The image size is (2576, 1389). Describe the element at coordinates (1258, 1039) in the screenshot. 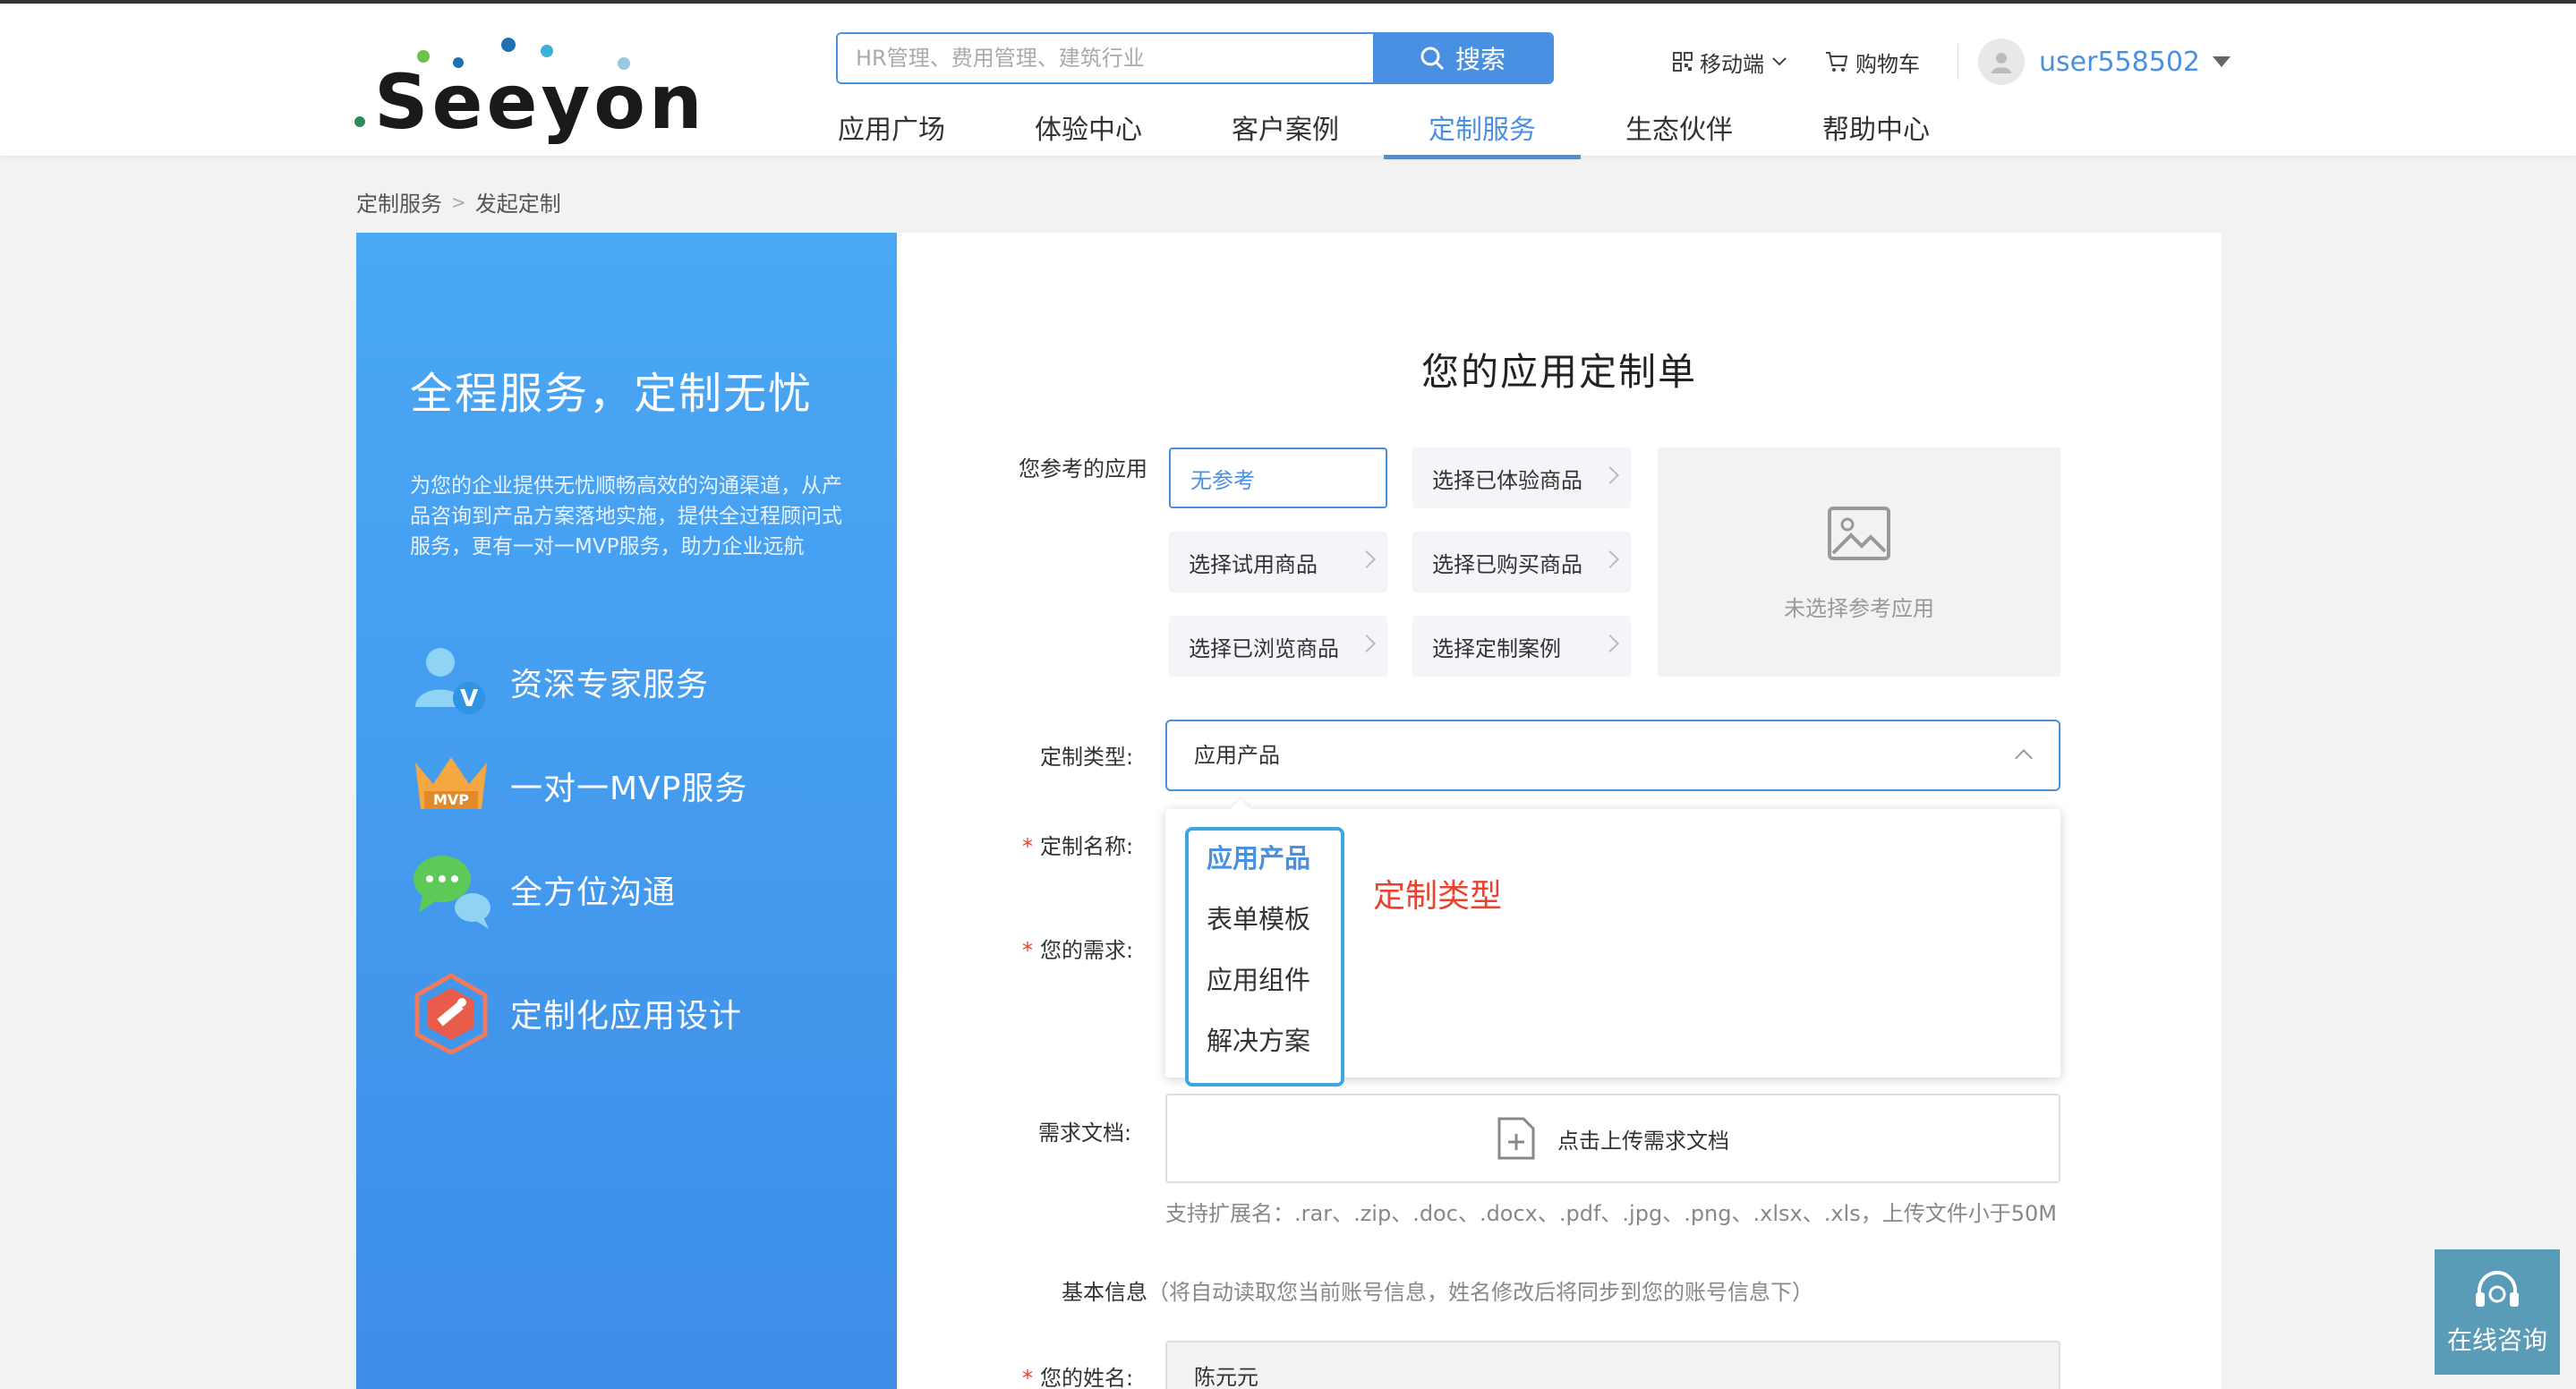

I see `type-option-solution: 解决方案` at that location.